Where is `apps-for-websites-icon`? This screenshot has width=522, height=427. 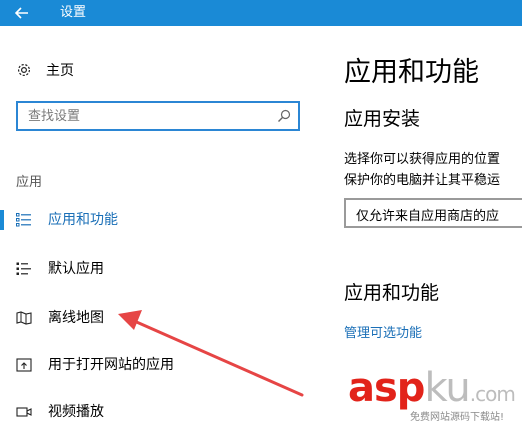 apps-for-websites-icon is located at coordinates (24, 365).